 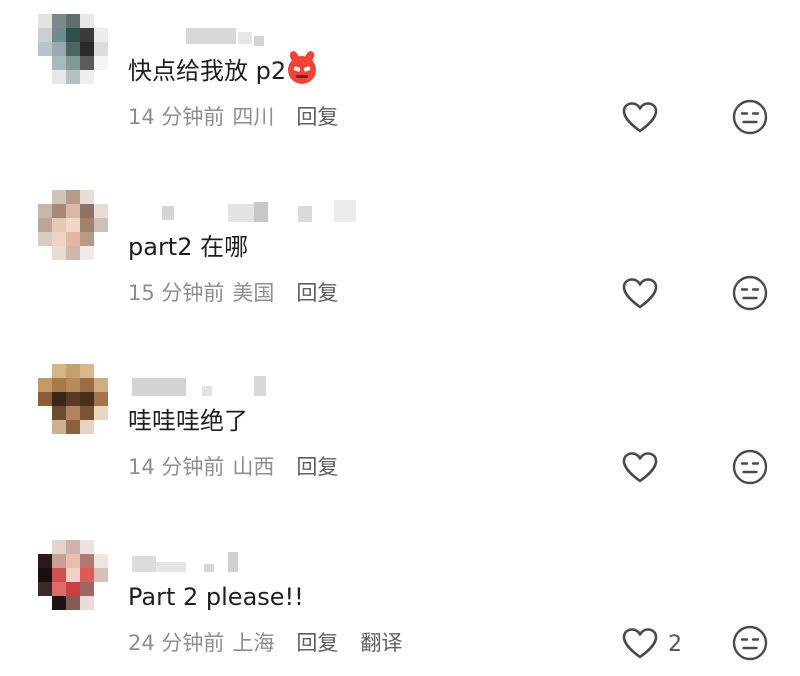 I want to click on comment-text: 哇哇哇绝了, so click(x=188, y=421).